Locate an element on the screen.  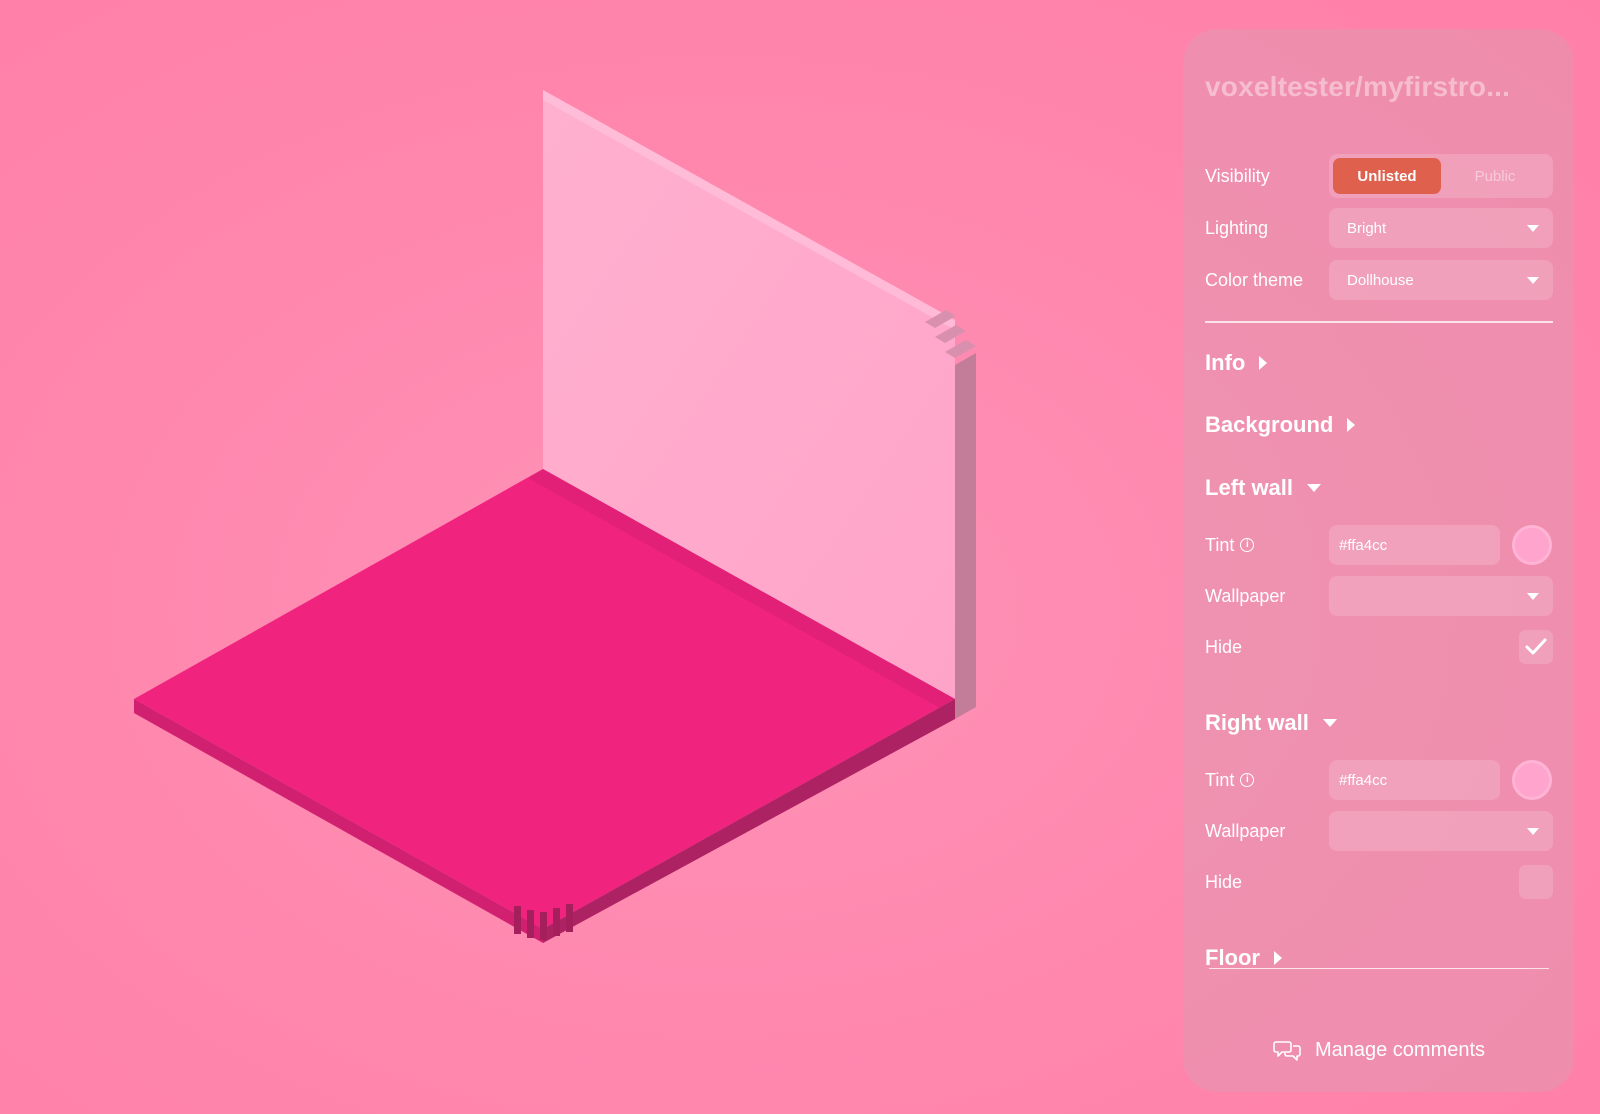
right-wall-section-title: Right wall is located at coordinates (1257, 722).